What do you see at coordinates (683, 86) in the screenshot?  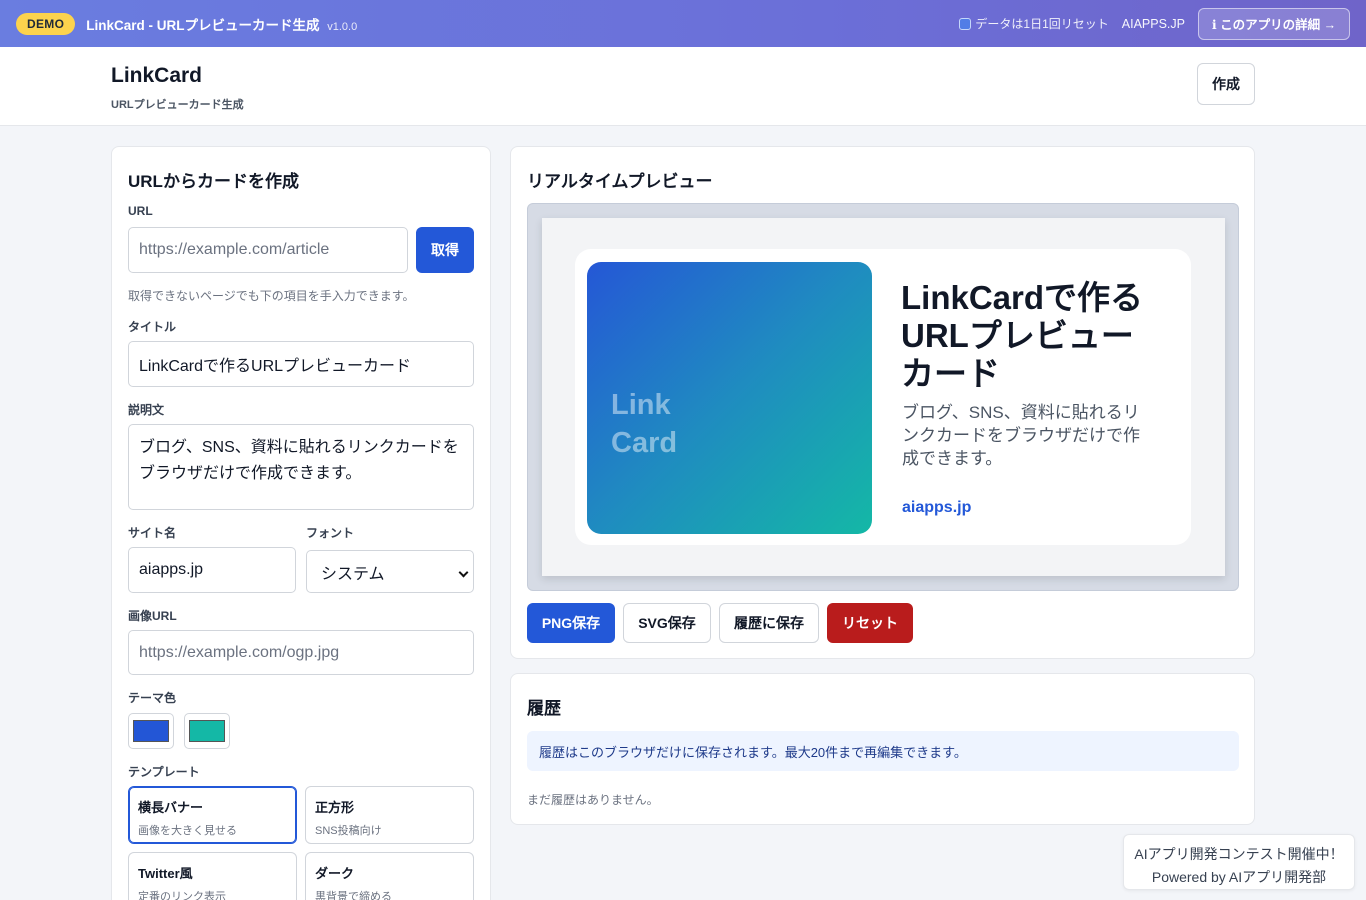 I see `app-header: LinkCard URLプレビューカード生成 作成` at bounding box center [683, 86].